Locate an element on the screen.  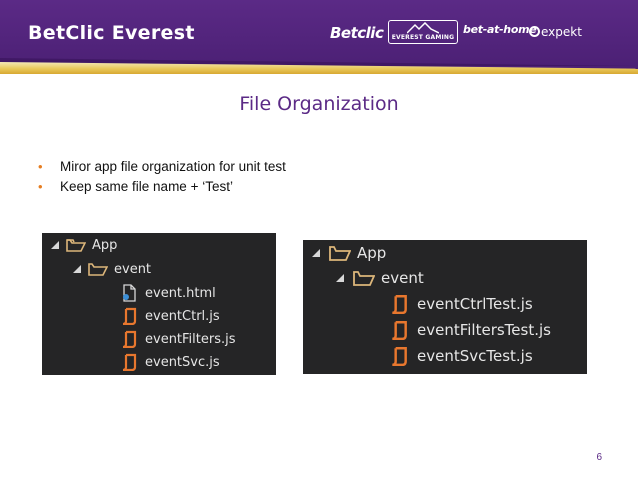
page-number: 6 is located at coordinates (599, 457).